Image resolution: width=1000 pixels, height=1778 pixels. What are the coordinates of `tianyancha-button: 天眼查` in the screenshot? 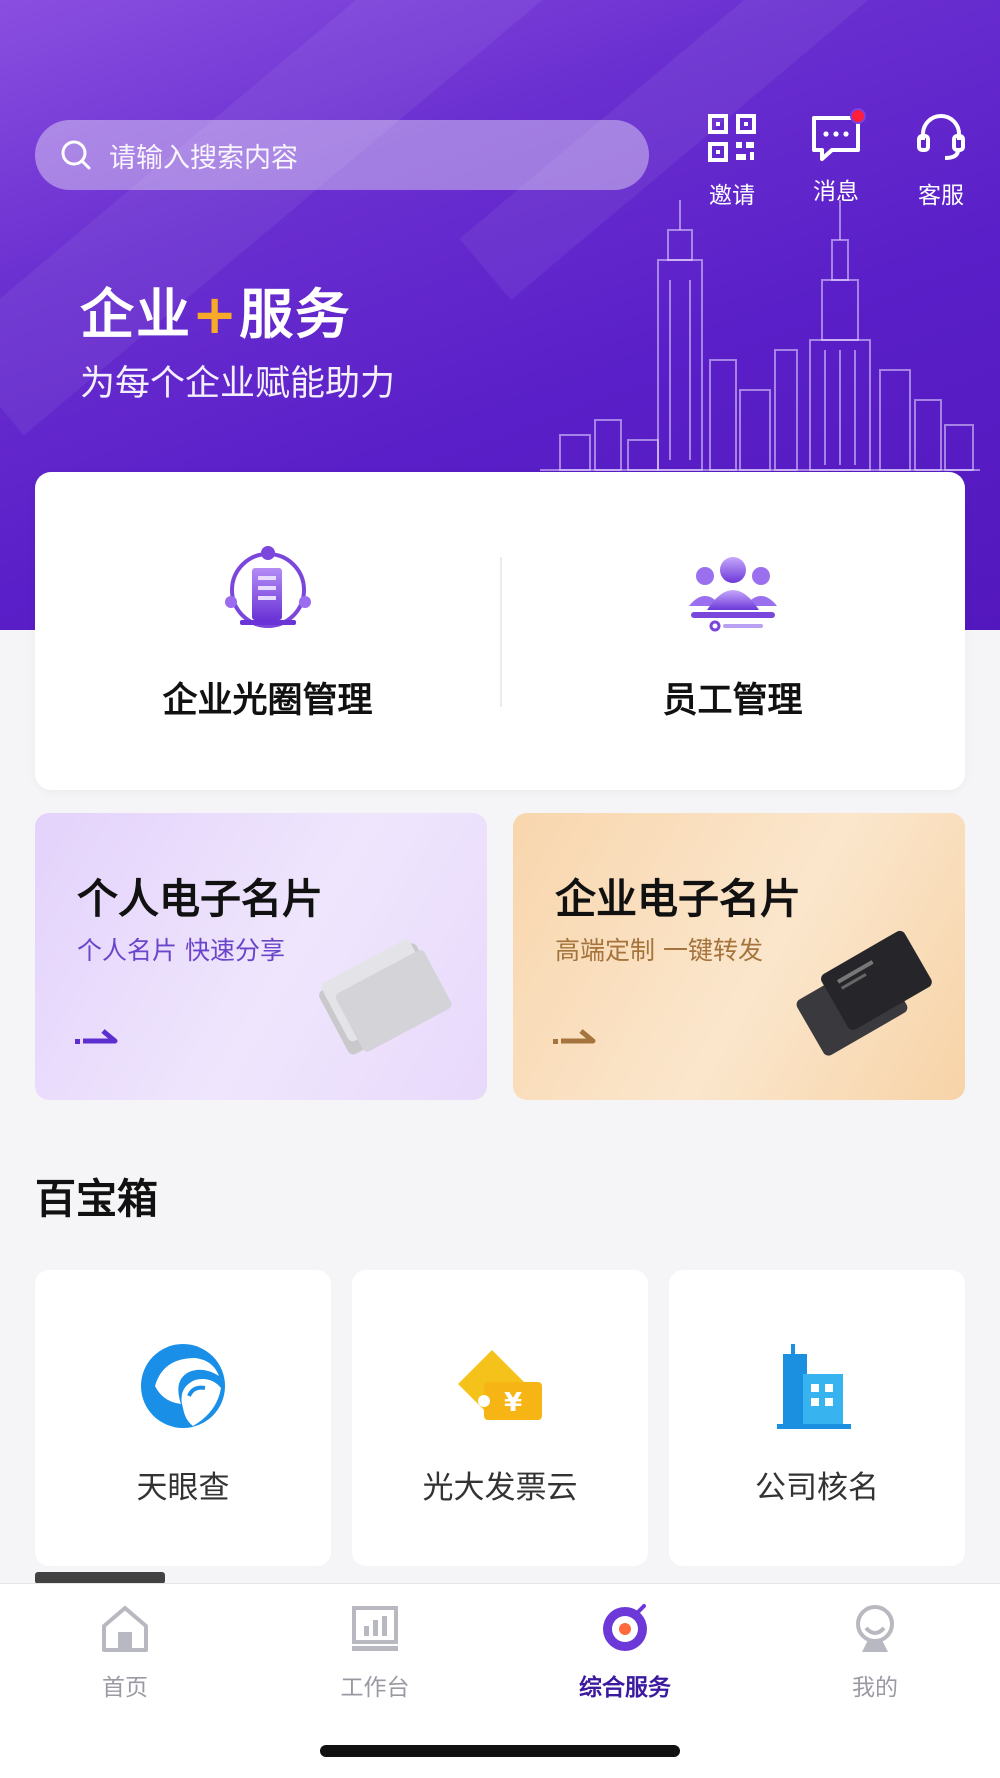 It's located at (183, 1418).